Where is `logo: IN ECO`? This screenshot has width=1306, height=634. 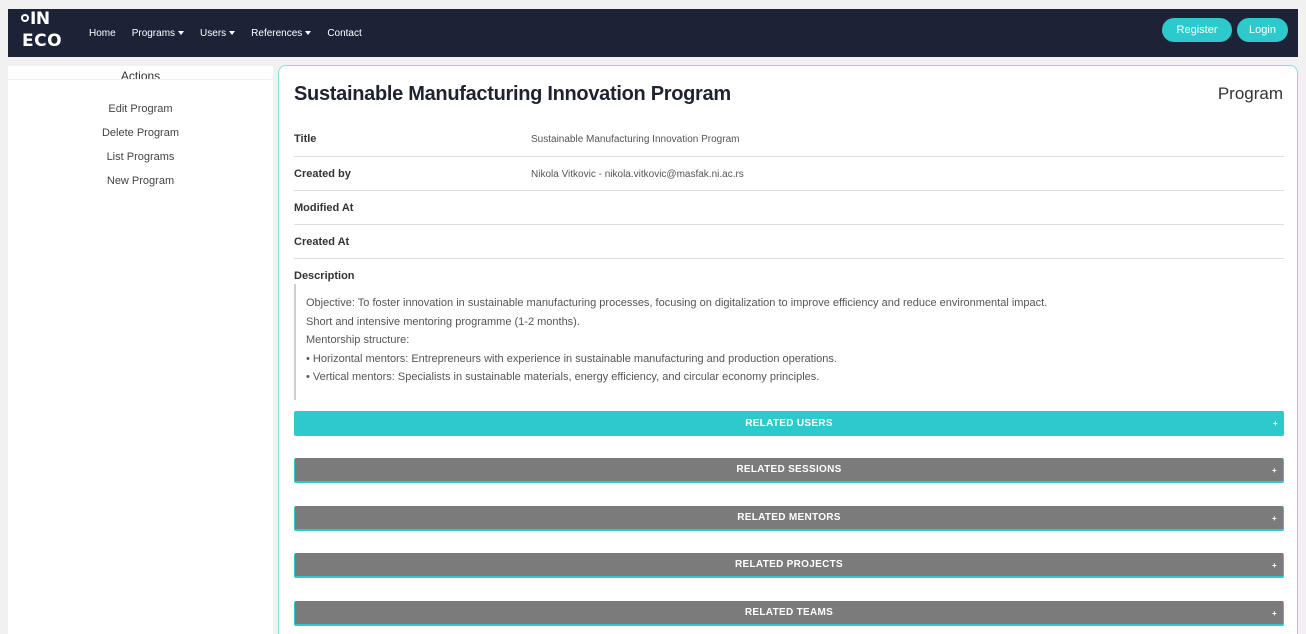
logo: IN ECO is located at coordinates (40, 33).